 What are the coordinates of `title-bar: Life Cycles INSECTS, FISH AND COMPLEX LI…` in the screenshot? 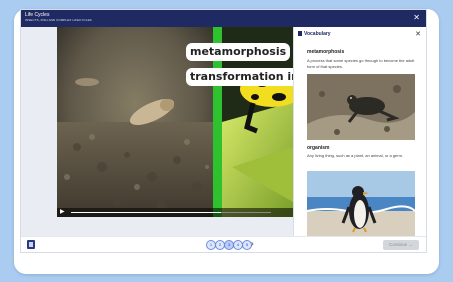 It's located at (223, 18).